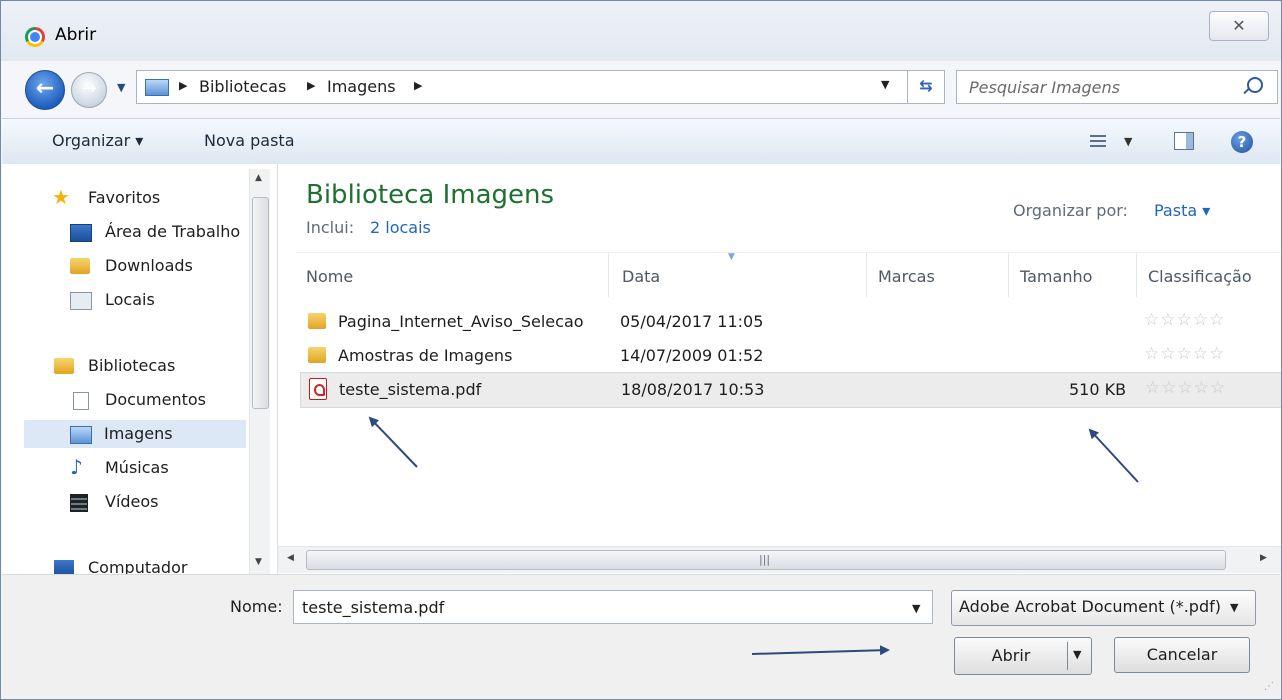 The height and width of the screenshot is (700, 1282). I want to click on chrome-app-icon, so click(35, 37).